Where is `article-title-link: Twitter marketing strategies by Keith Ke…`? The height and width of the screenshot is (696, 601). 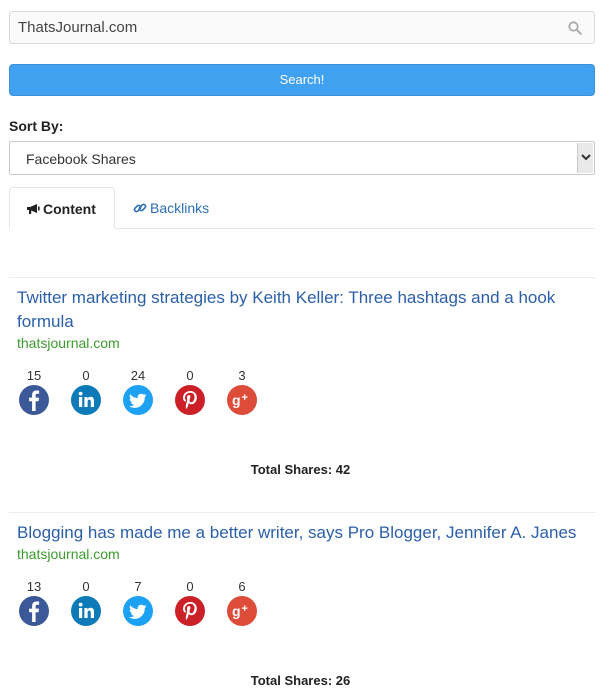
article-title-link: Twitter marketing strategies by Keith Ke… is located at coordinates (297, 310).